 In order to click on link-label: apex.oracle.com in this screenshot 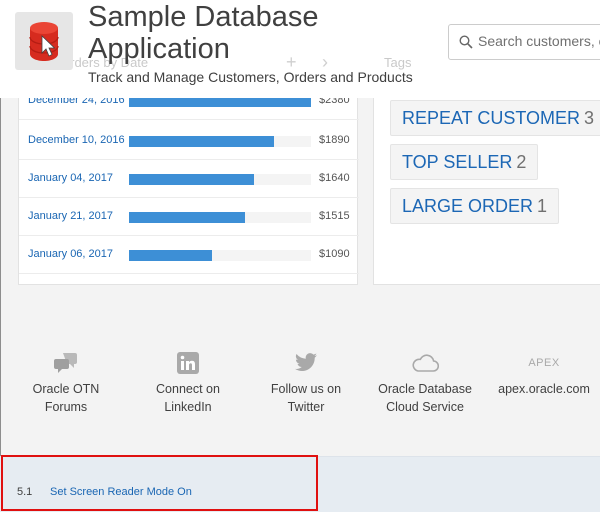, I will do `click(544, 389)`.